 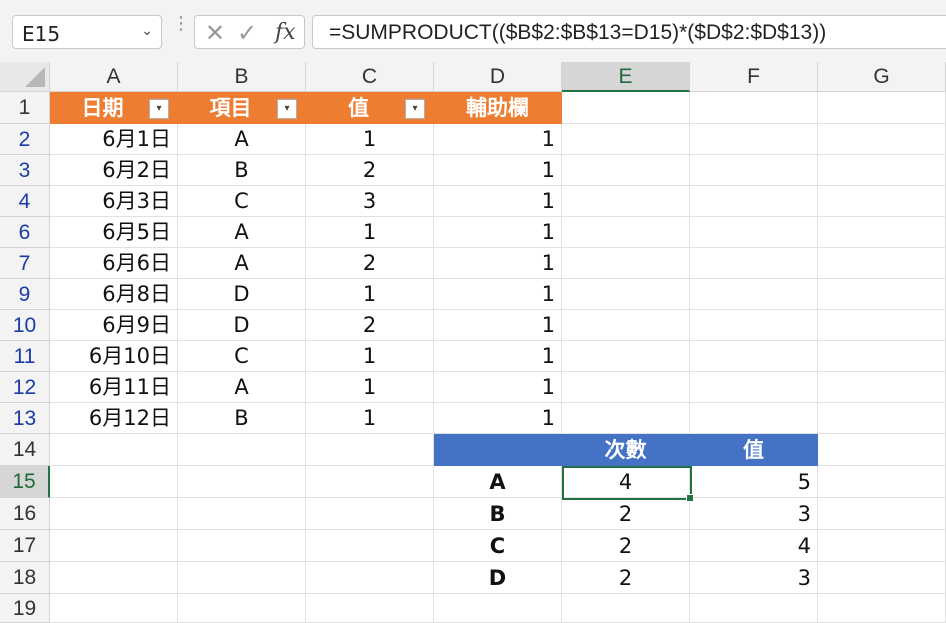 I want to click on cell-c14, so click(x=370, y=450).